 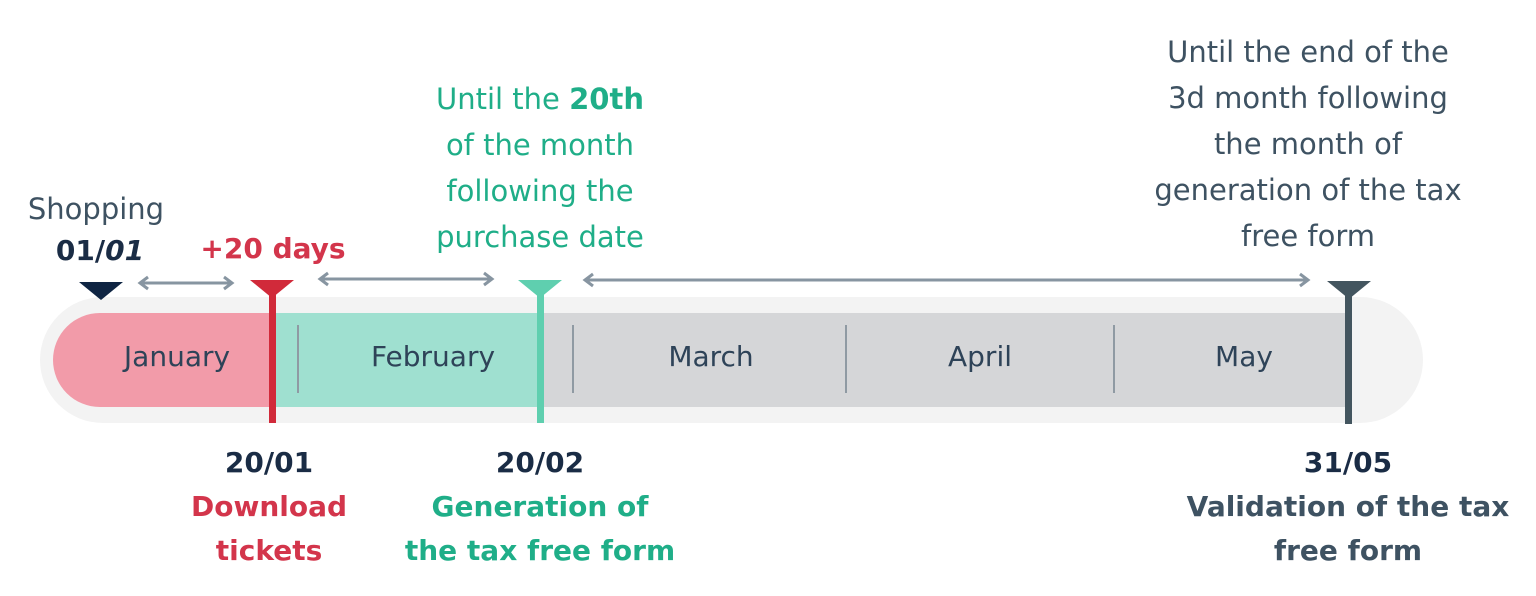 I want to click on note-text: free form, so click(x=1307, y=236).